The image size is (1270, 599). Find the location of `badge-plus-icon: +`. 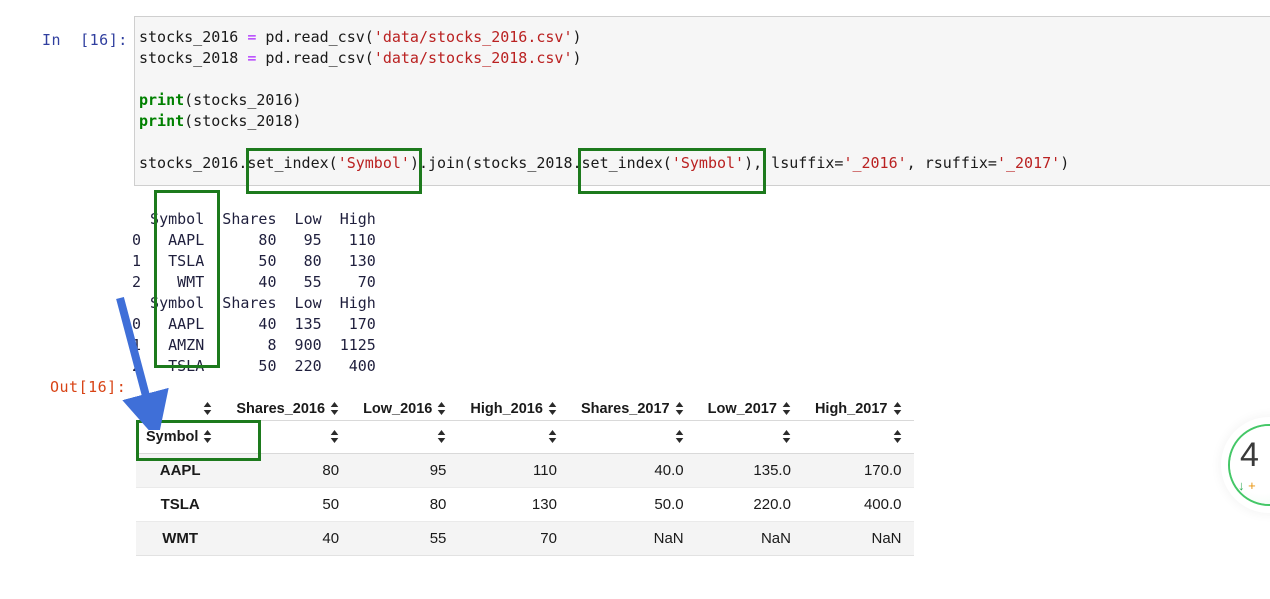

badge-plus-icon: + is located at coordinates (1252, 485).